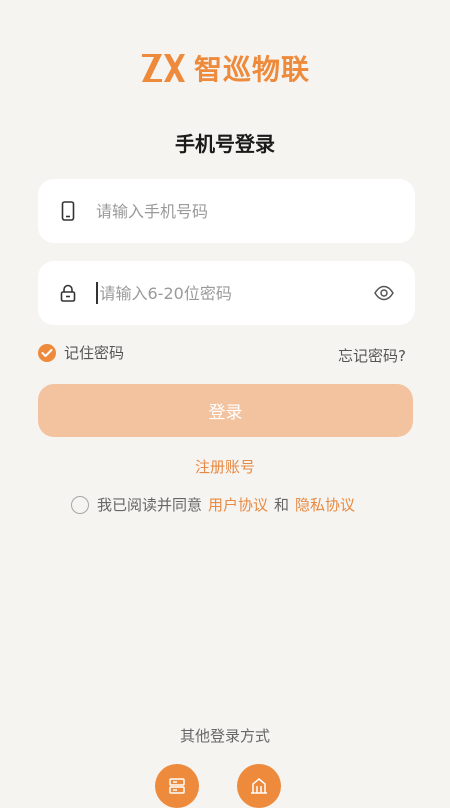 The image size is (450, 808). Describe the element at coordinates (325, 504) in the screenshot. I see `privacy-policy-link: 隐私协议` at that location.